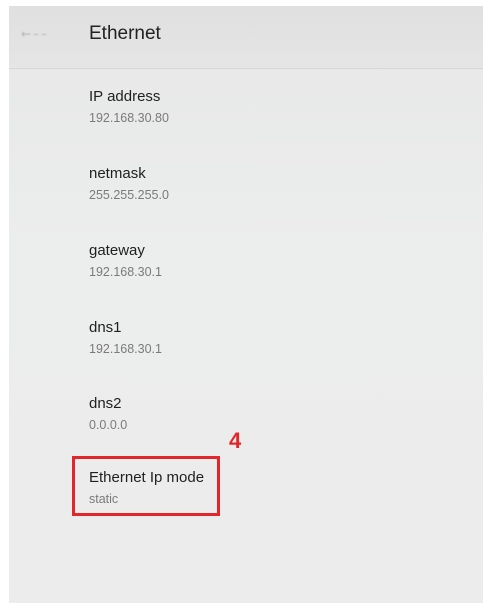 This screenshot has height=603, width=483. What do you see at coordinates (129, 118) in the screenshot?
I see `setting-value: 192.168.30.80` at bounding box center [129, 118].